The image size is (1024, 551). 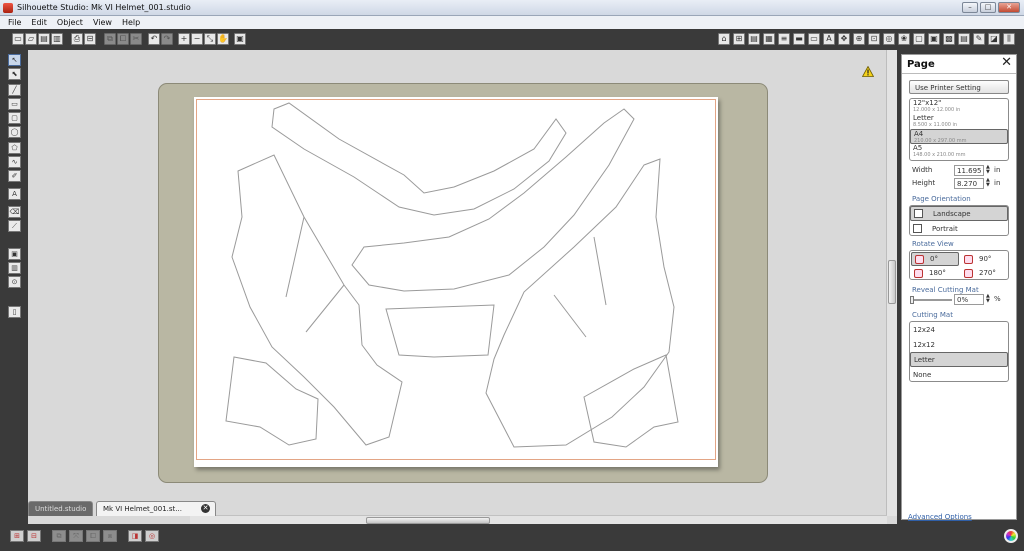 I want to click on media-icon: ▤, so click(x=964, y=39).